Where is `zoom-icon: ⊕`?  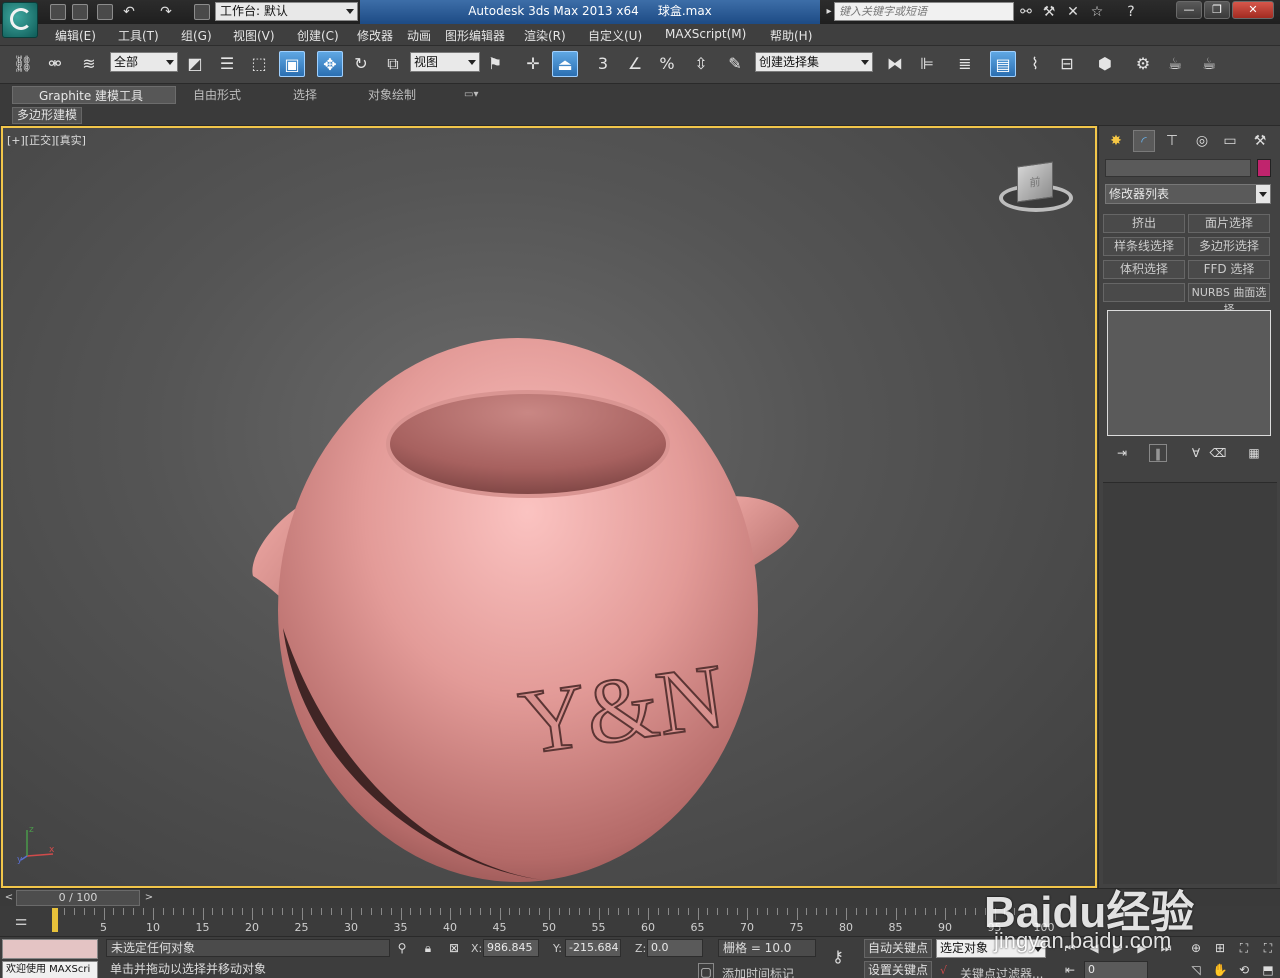 zoom-icon: ⊕ is located at coordinates (1196, 948).